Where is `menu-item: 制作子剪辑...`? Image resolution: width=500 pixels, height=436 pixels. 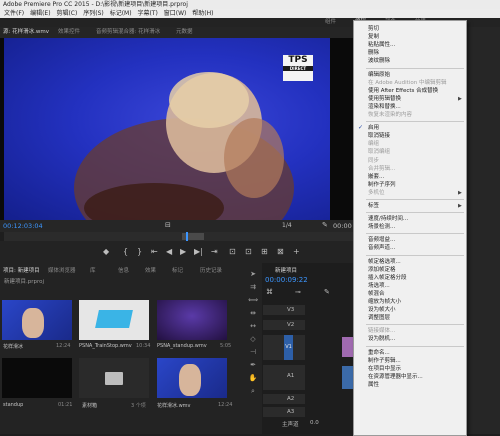 menu-item: 制作子剪辑... is located at coordinates (384, 361).